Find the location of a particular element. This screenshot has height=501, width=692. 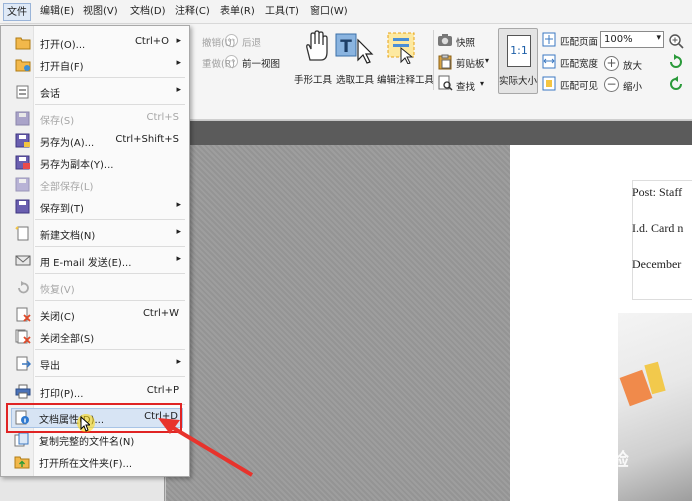

menu-item-revert: 恢复(V) is located at coordinates (95, 287).